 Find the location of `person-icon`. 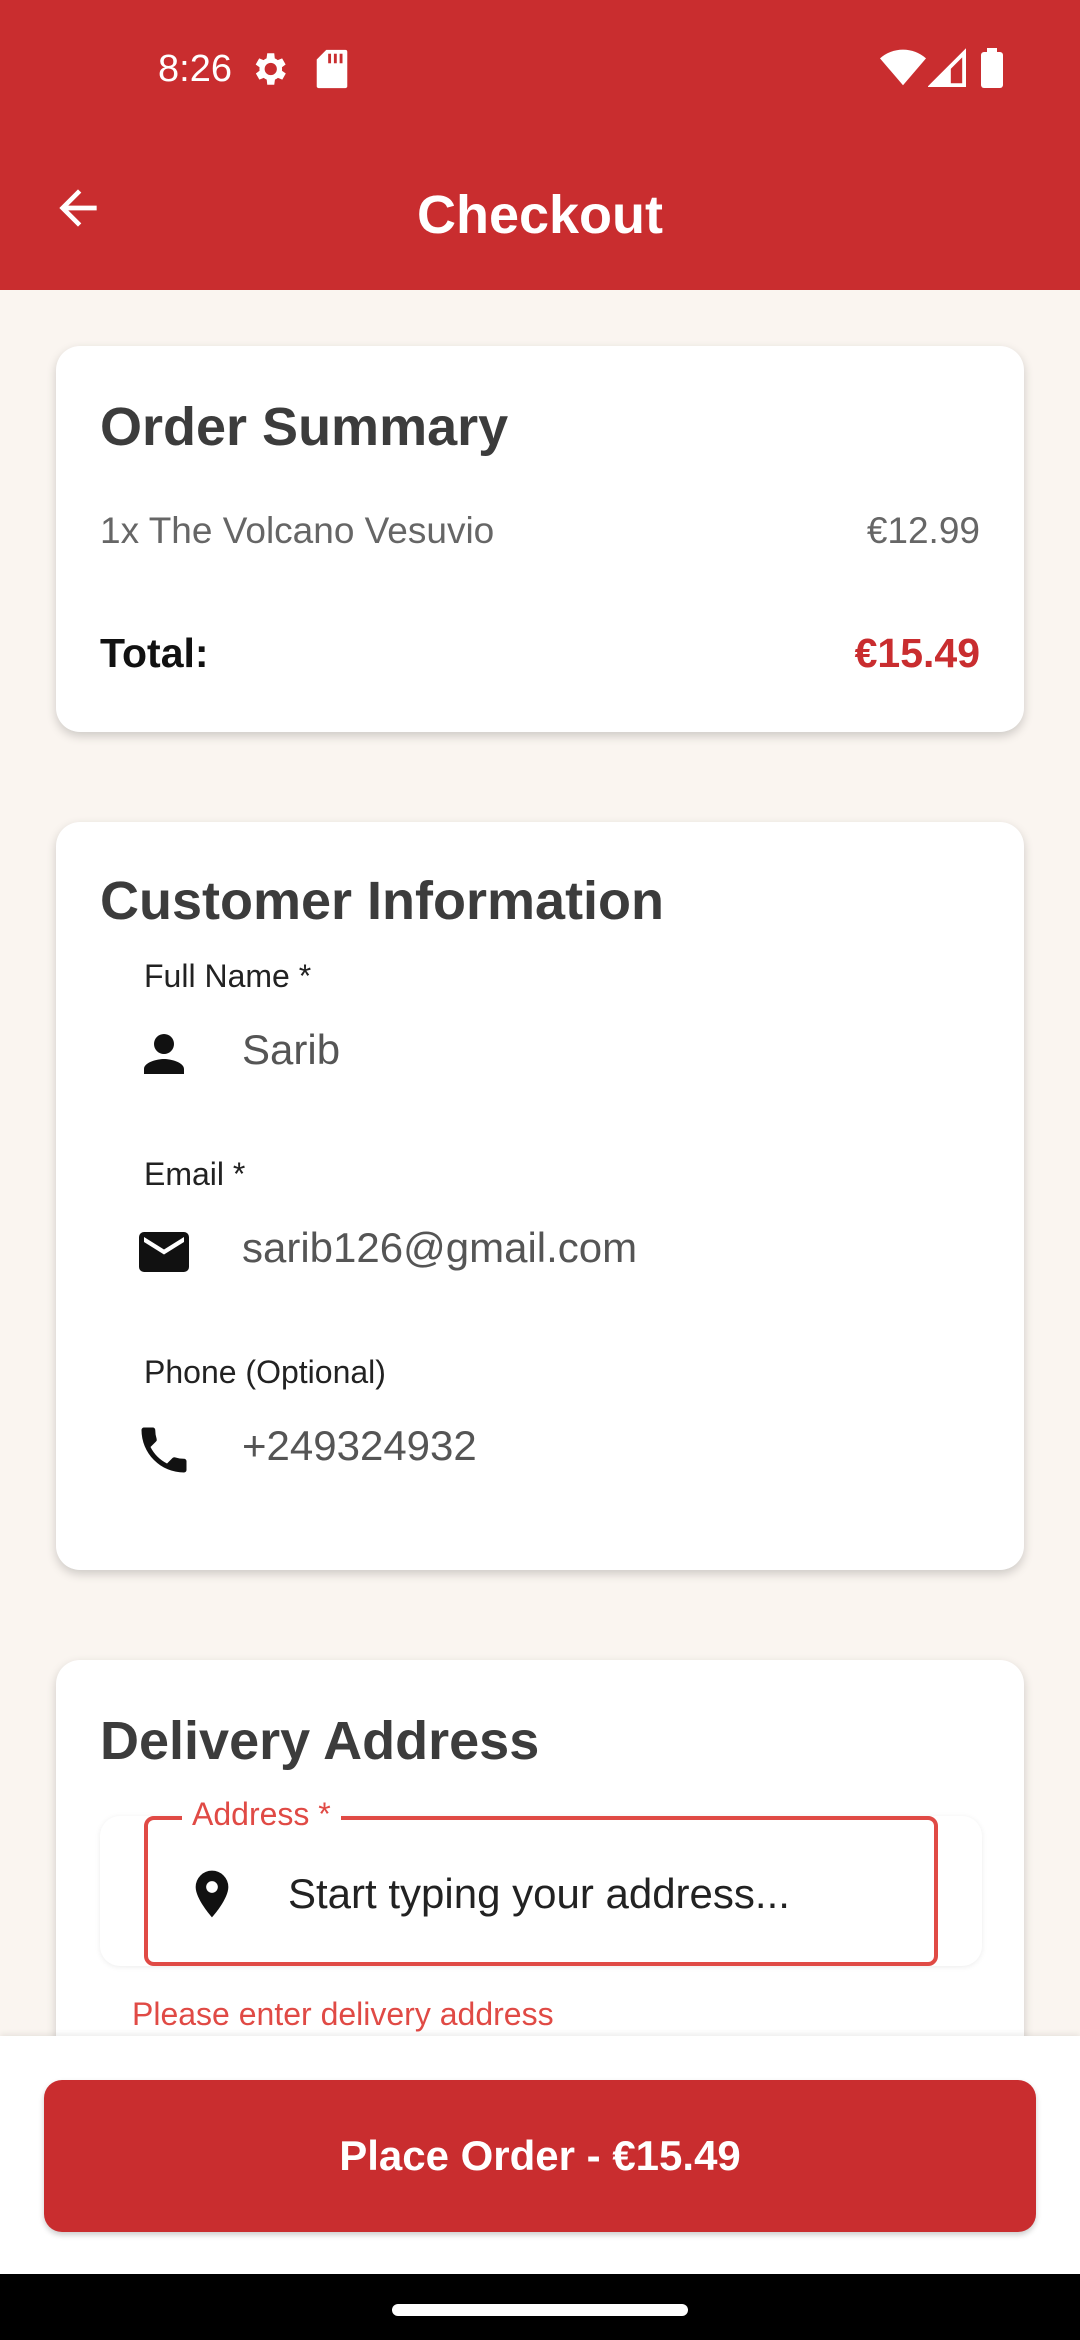

person-icon is located at coordinates (164, 1054).